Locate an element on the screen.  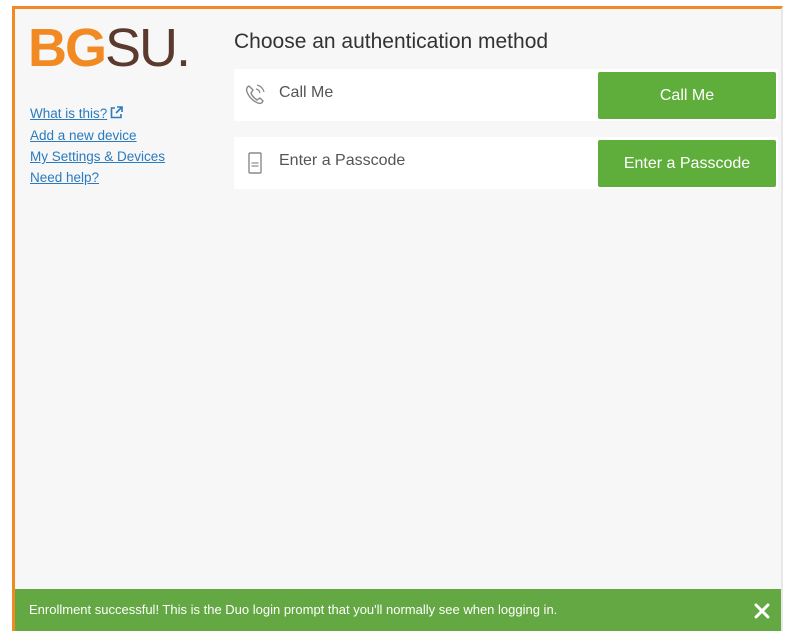
what-is-this-label: What is this? is located at coordinates (69, 113).